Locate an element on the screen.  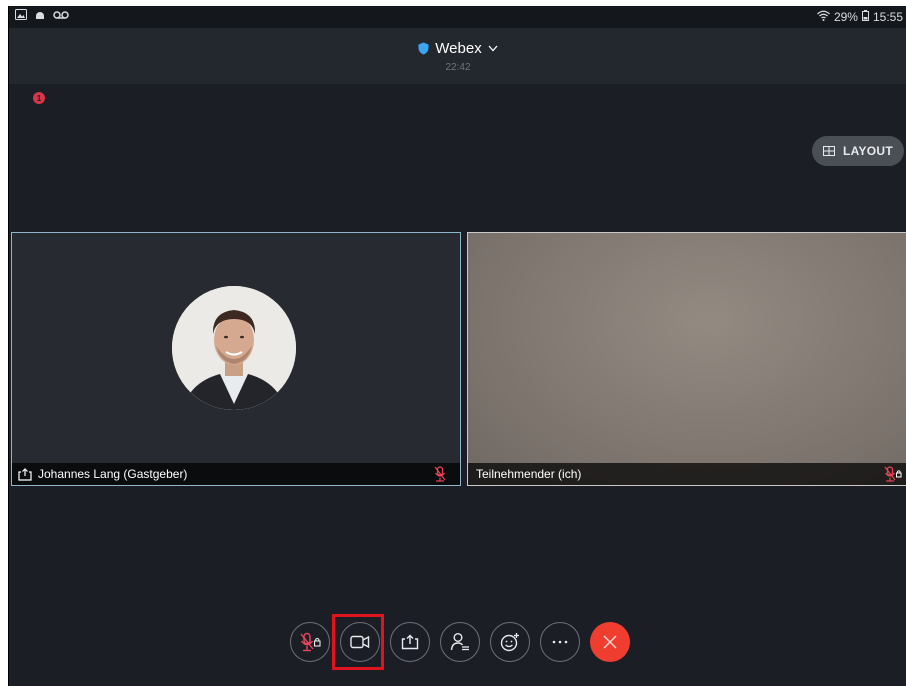
battery-icon is located at coordinates (865, 17).